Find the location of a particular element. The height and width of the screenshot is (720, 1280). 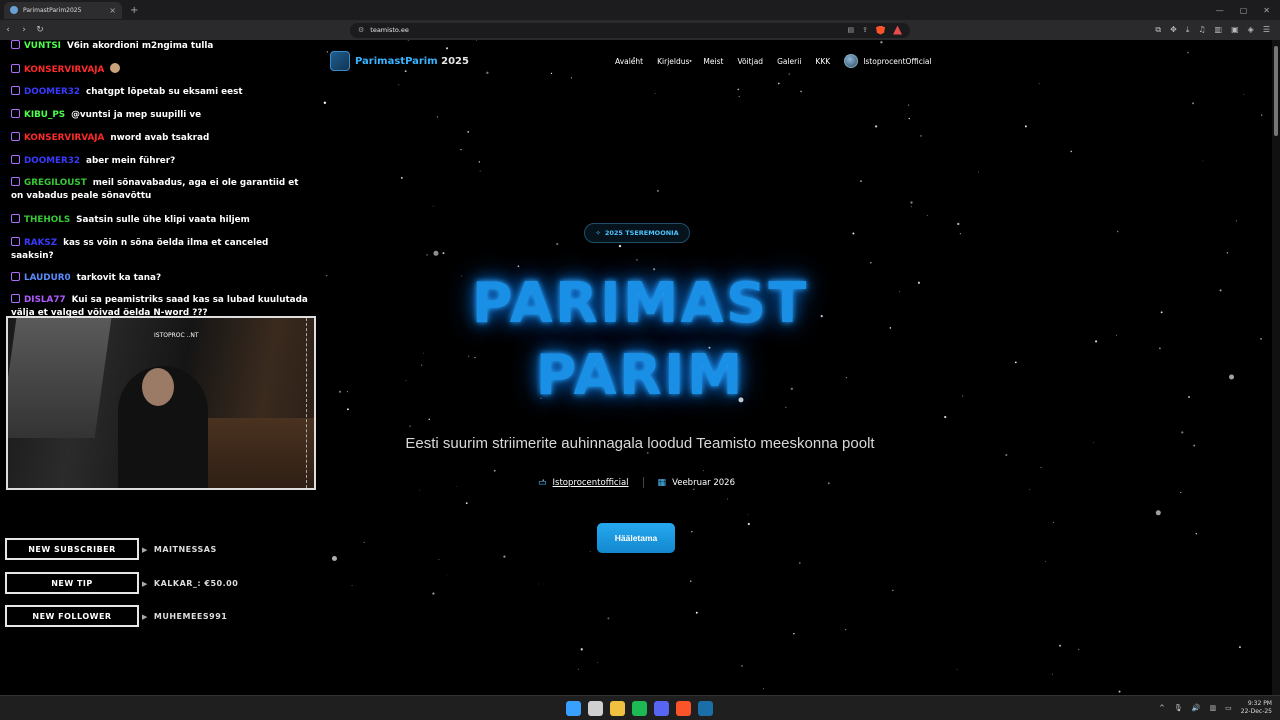

twitch-link: Istoprocentofficial is located at coordinates (591, 483).